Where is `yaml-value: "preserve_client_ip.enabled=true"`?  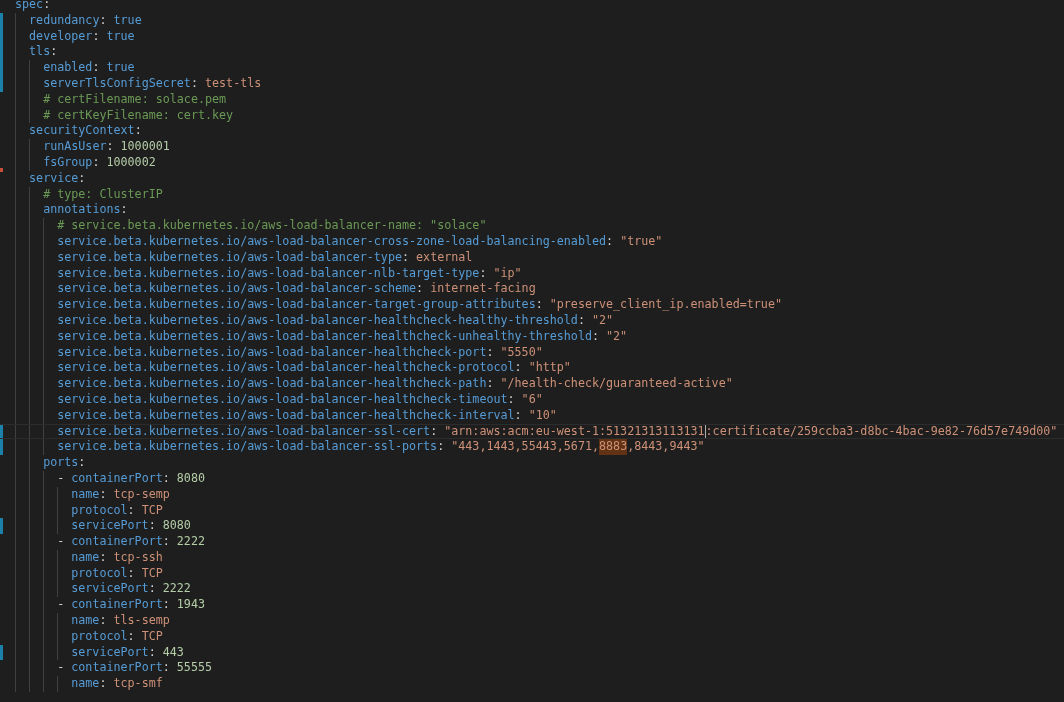 yaml-value: "preserve_client_ip.enabled=true" is located at coordinates (665, 305).